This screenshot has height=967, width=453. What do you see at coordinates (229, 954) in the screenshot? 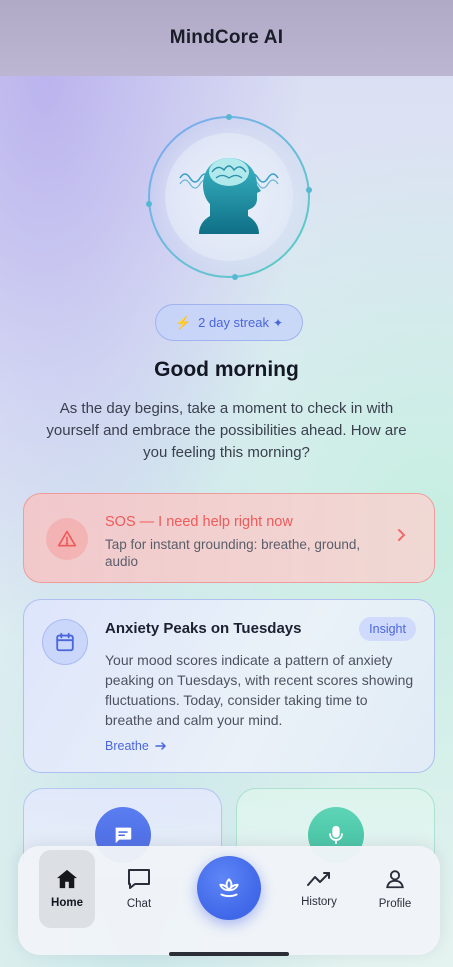
I see `home-indicator` at bounding box center [229, 954].